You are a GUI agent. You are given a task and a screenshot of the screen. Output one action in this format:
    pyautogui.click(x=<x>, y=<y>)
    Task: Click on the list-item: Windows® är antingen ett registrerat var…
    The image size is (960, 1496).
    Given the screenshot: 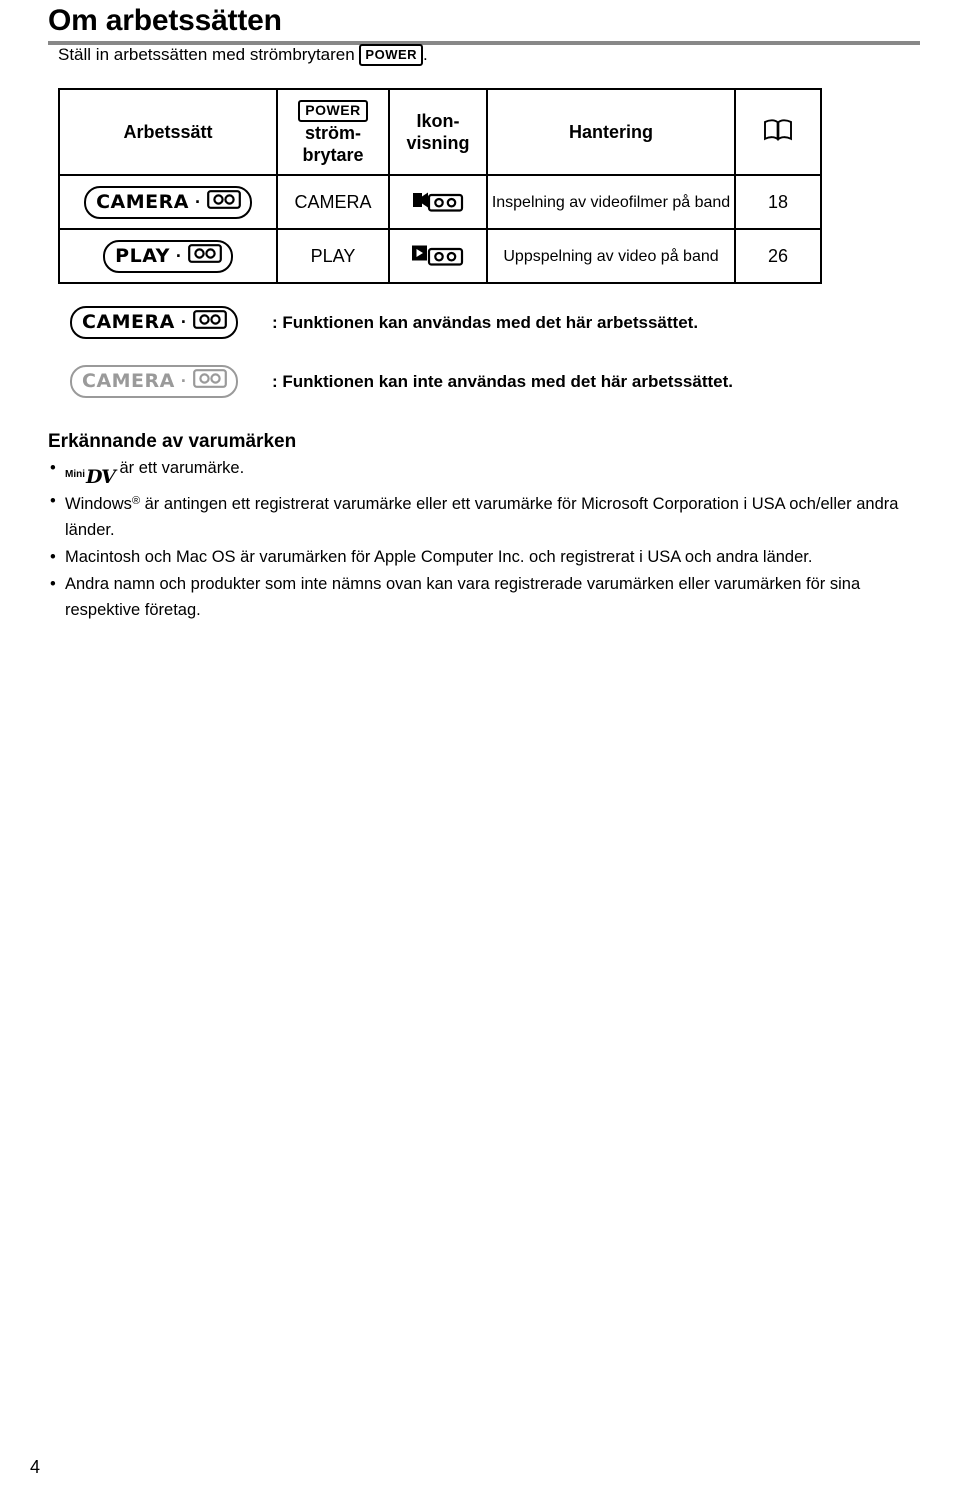 What is the action you would take?
    pyautogui.click(x=490, y=515)
    